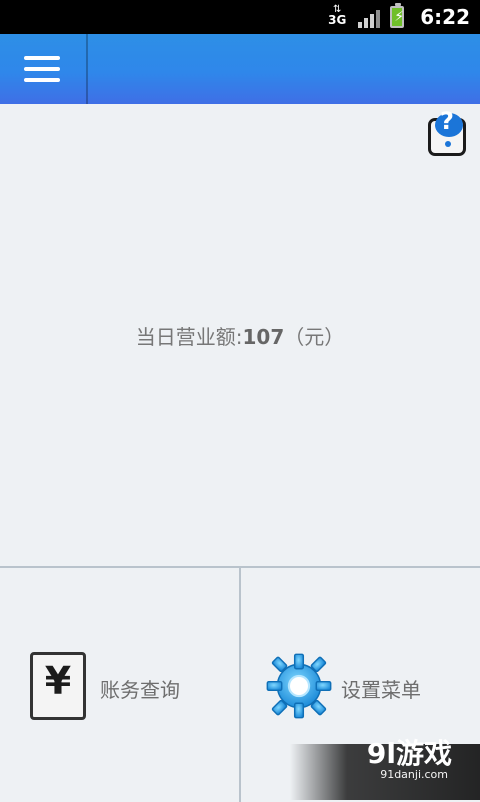 The image size is (480, 802). What do you see at coordinates (447, 132) in the screenshot?
I see `help-icon: ?` at bounding box center [447, 132].